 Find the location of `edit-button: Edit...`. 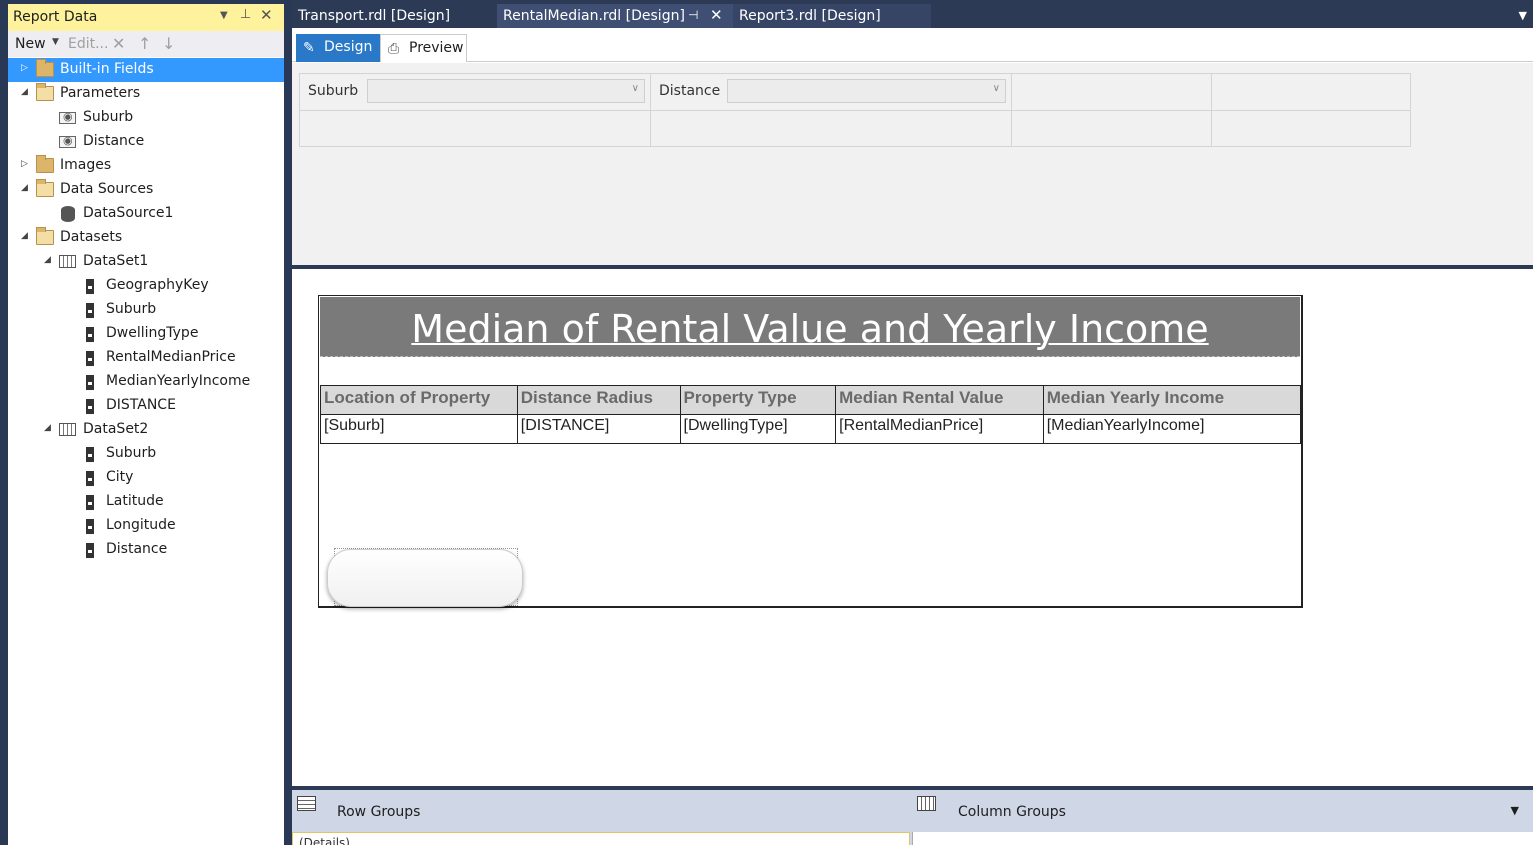

edit-button: Edit... is located at coordinates (88, 44).